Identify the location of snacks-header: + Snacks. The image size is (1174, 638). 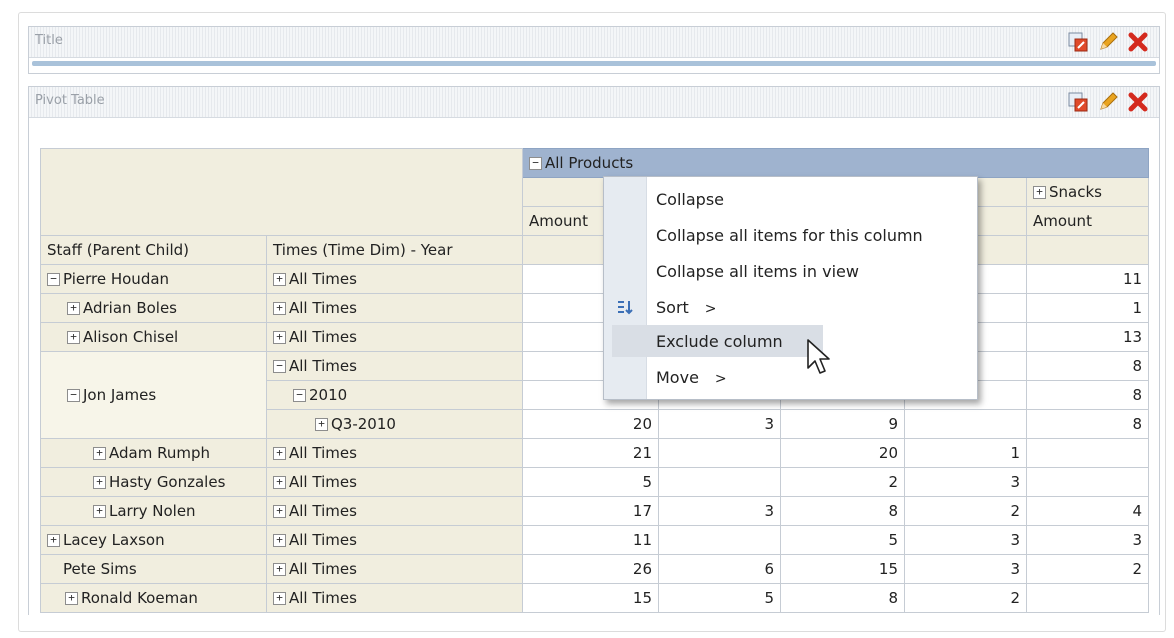
(1087, 192).